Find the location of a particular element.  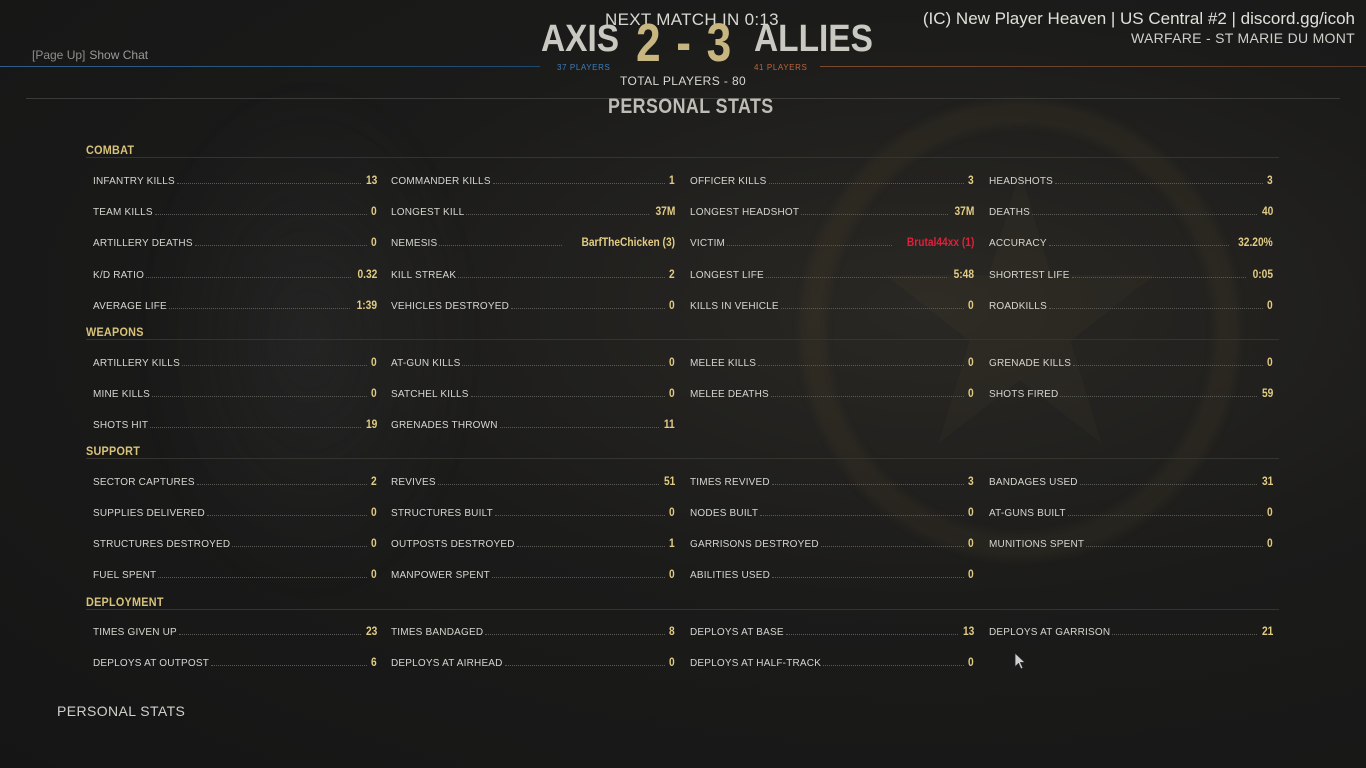

stat-value: 5:48 is located at coordinates (963, 274).